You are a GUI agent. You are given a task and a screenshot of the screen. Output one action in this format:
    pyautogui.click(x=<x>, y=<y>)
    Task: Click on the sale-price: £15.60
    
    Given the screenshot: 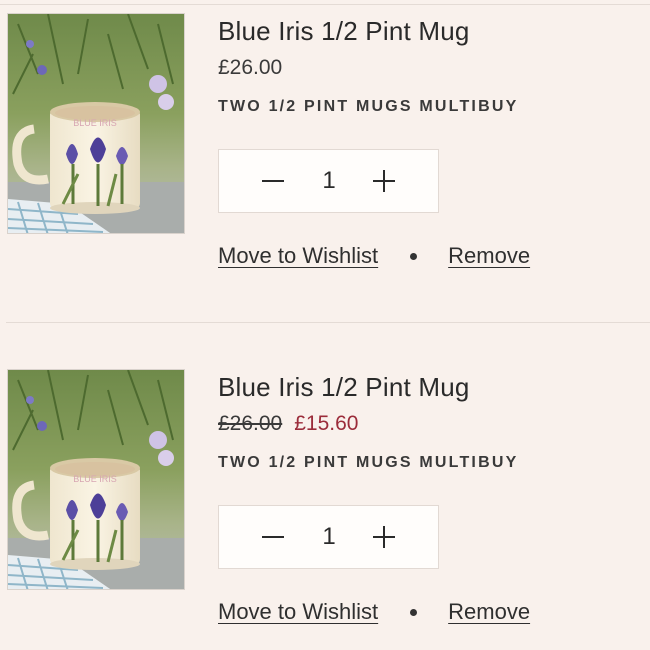 What is the action you would take?
    pyautogui.click(x=326, y=423)
    